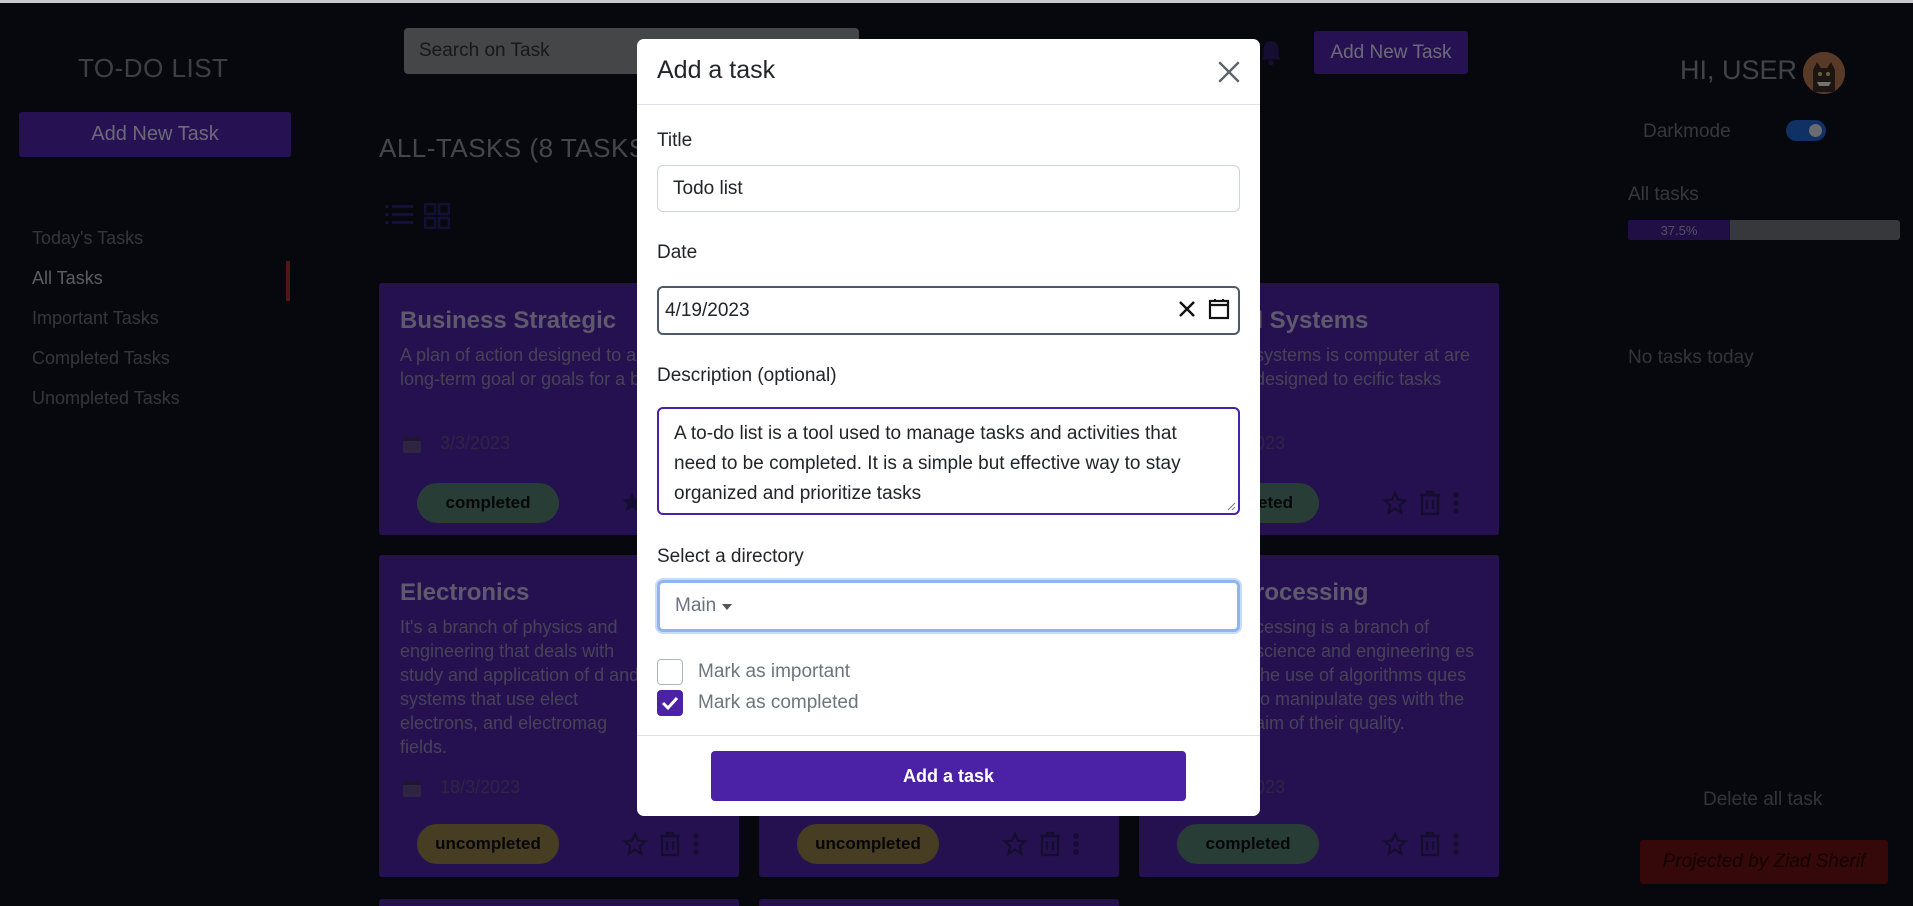  Describe the element at coordinates (670, 672) in the screenshot. I see `important-checkbox` at that location.